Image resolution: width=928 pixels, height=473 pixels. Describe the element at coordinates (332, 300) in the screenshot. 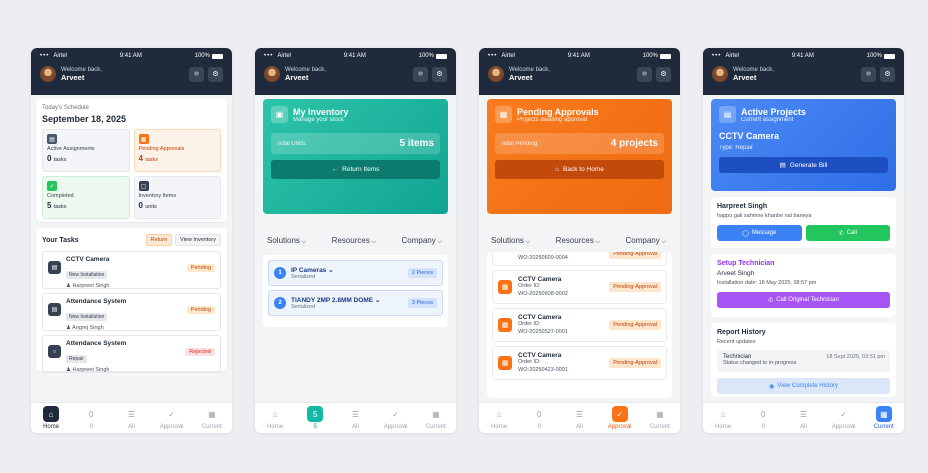

I see `item-name: TIANDY 2MP 2.8MM DOME` at that location.